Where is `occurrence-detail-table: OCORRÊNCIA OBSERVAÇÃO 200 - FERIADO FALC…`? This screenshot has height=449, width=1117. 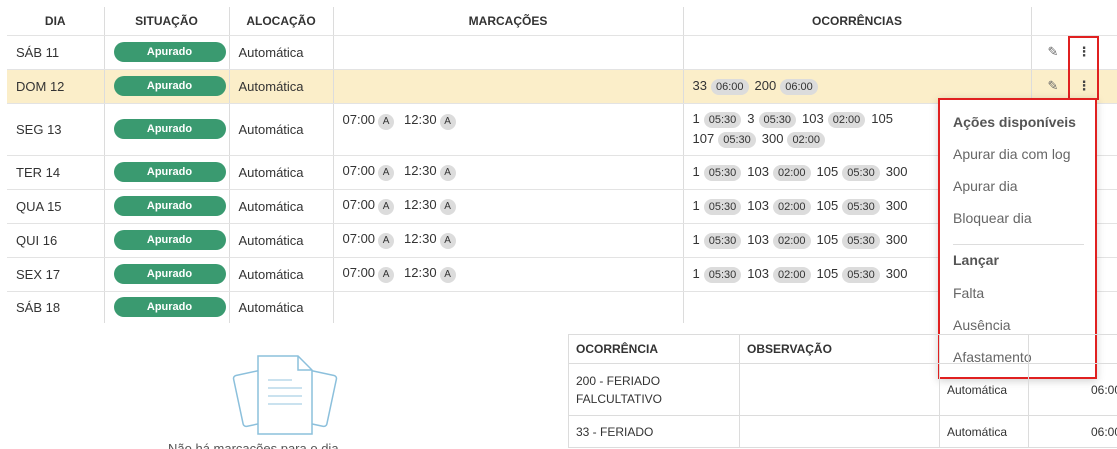 occurrence-detail-table: OCORRÊNCIA OBSERVAÇÃO 200 - FERIADO FALC… is located at coordinates (842, 391).